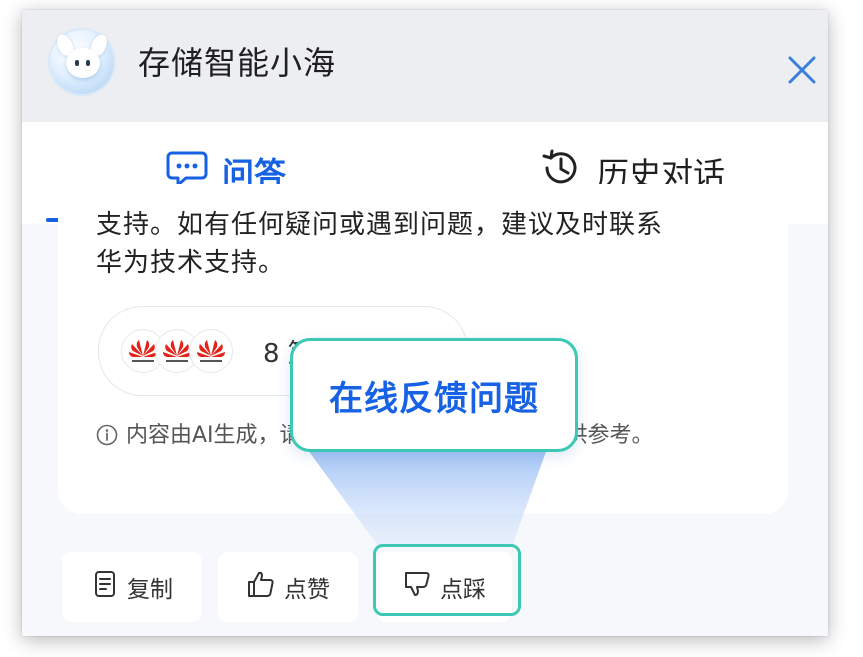 The height and width of the screenshot is (657, 863). What do you see at coordinates (802, 70) in the screenshot?
I see `close-icon` at bounding box center [802, 70].